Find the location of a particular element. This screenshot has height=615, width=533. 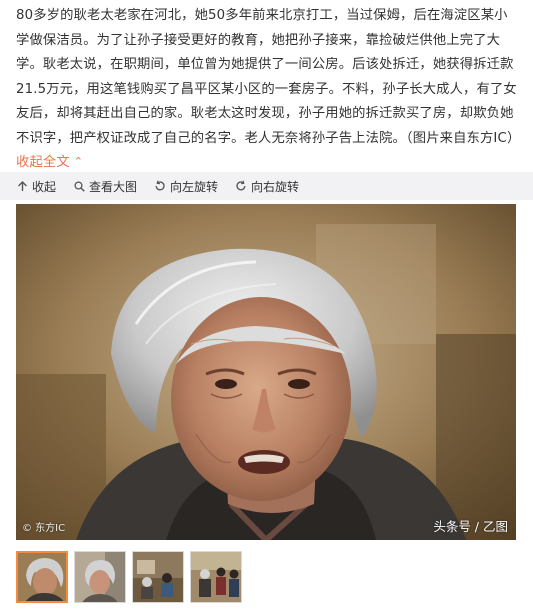

collapse-full-text-link: 收起全文 is located at coordinates (43, 162).